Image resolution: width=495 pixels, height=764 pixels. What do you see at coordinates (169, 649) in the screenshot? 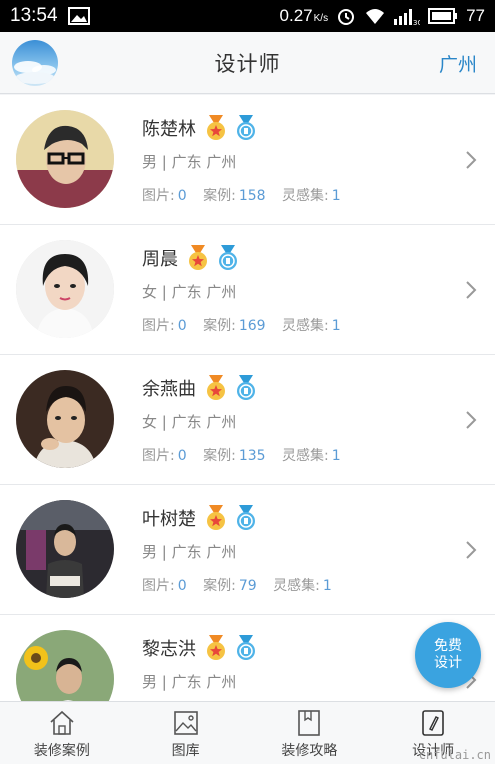
I see `designer-name: 黎志洪` at bounding box center [169, 649].